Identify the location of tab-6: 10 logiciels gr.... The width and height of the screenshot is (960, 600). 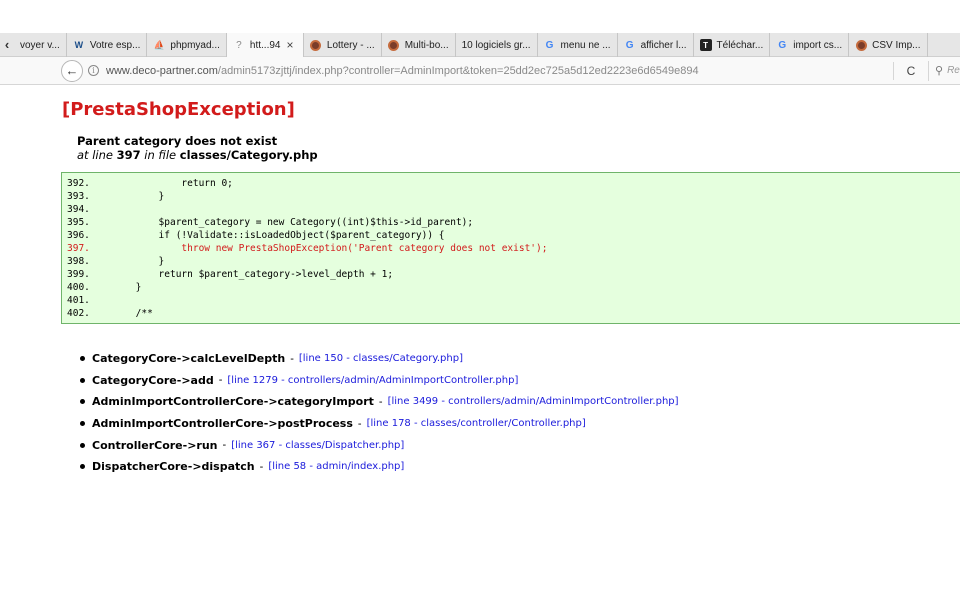
(497, 45).